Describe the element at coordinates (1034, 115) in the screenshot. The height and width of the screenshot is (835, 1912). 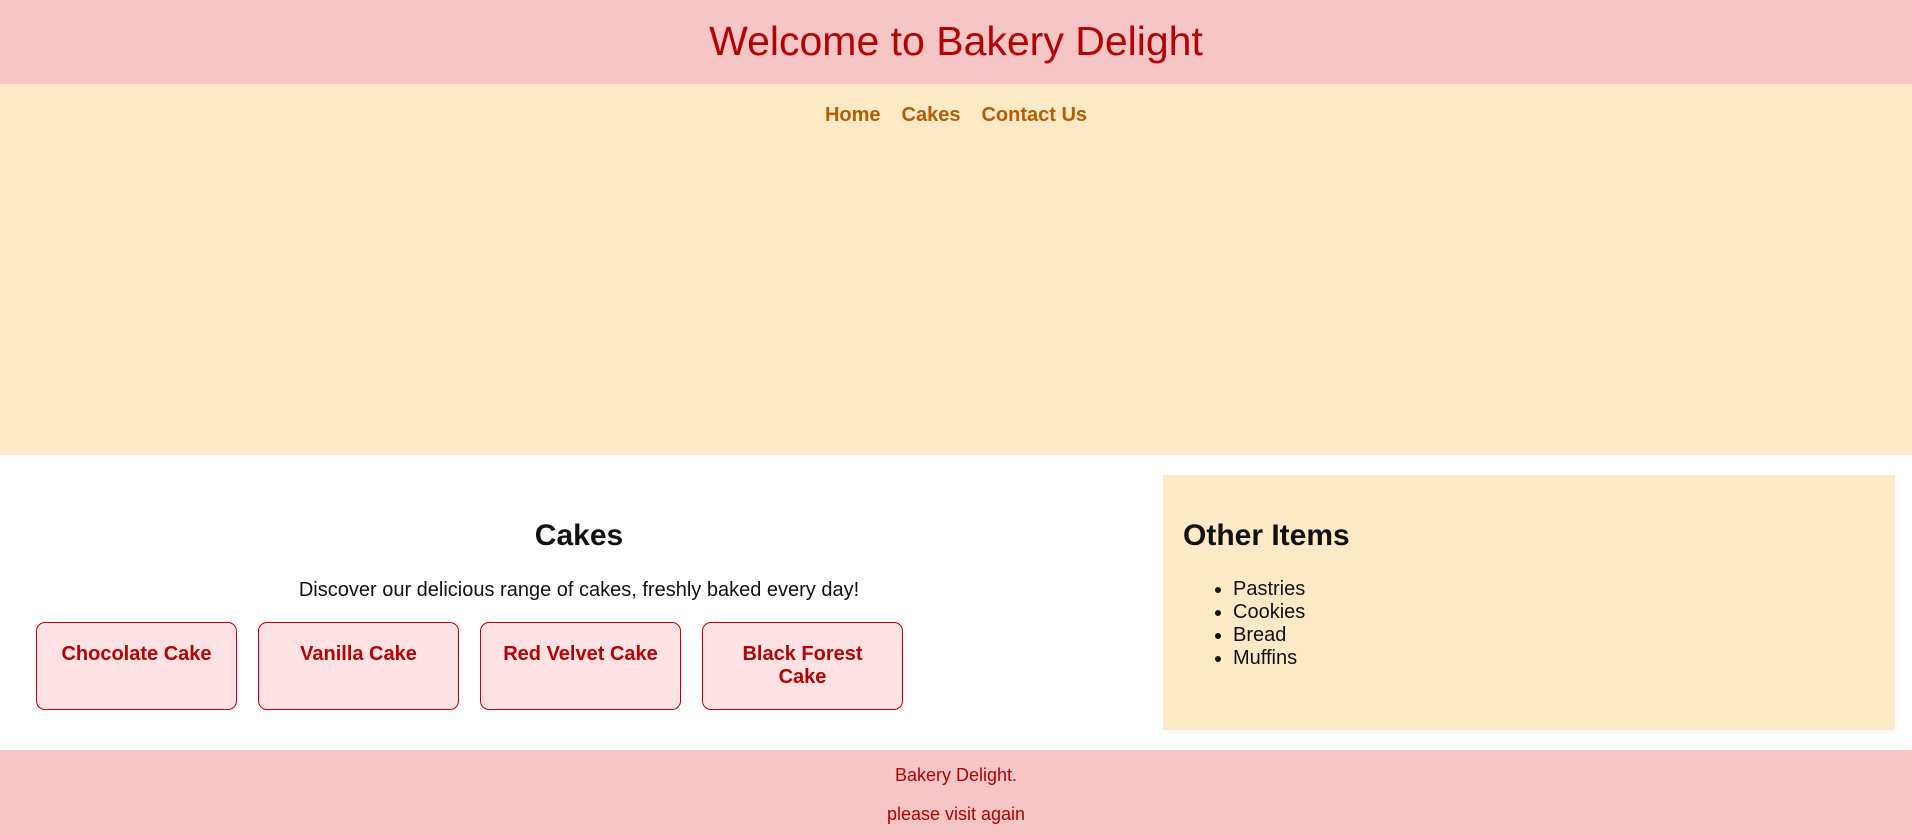
I see `nav-link-contact-us: Contact Us` at that location.